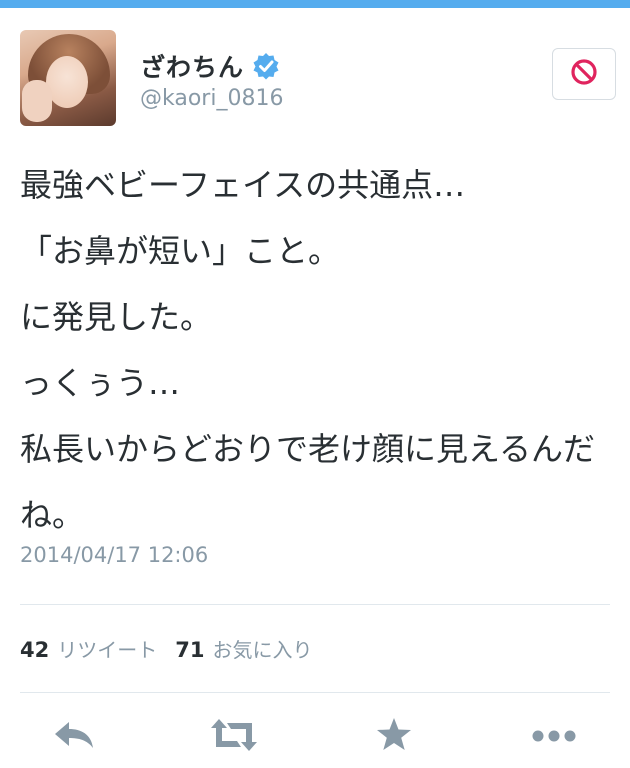 The height and width of the screenshot is (768, 630). I want to click on tweet-stats: 42 リツイート 71 お気に入り, so click(175, 648).